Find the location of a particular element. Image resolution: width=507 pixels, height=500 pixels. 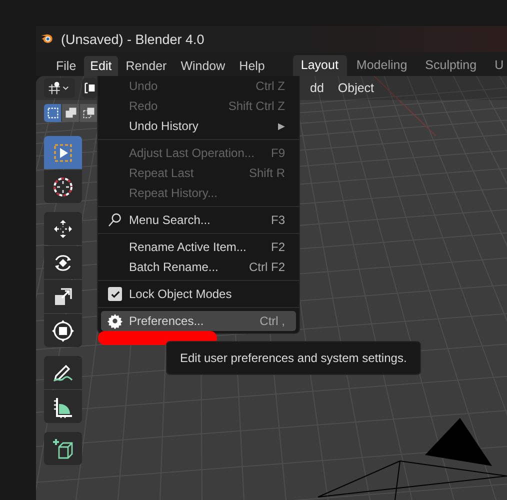

shortcut-label: Ctrl F2 is located at coordinates (267, 267).